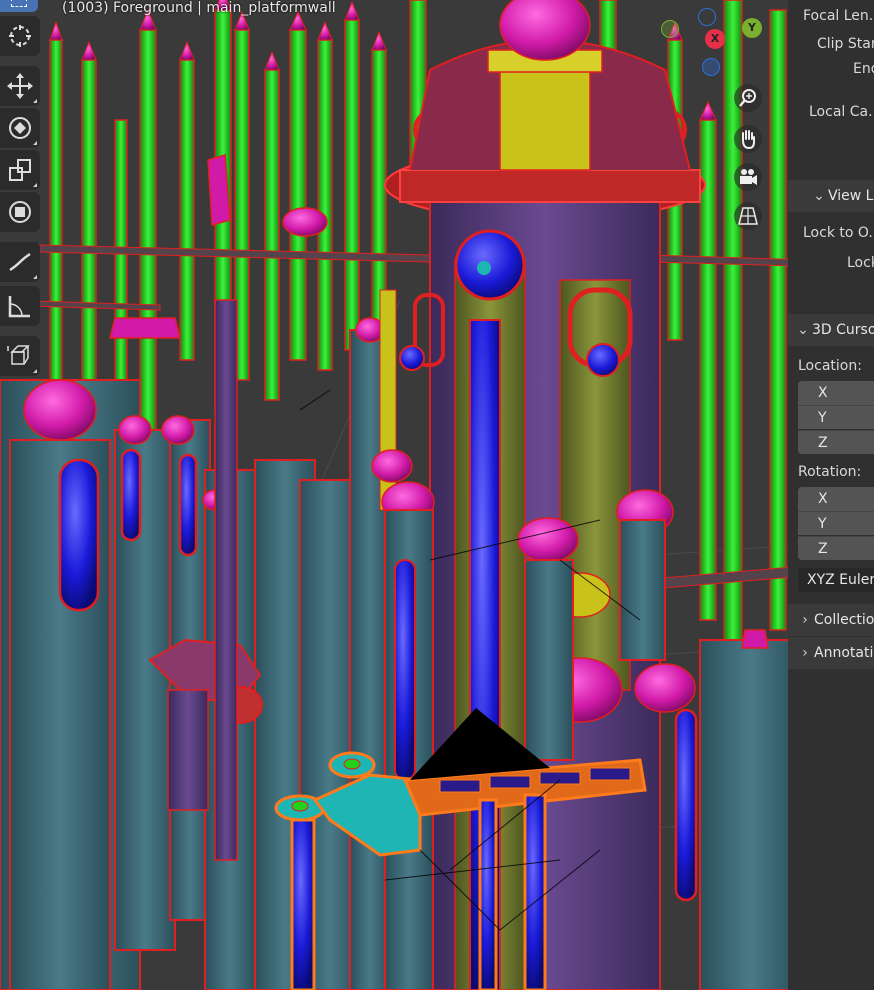  Describe the element at coordinates (199, 8) in the screenshot. I see `viewport-header-text: (1003) Foreground | main_platformwall` at that location.